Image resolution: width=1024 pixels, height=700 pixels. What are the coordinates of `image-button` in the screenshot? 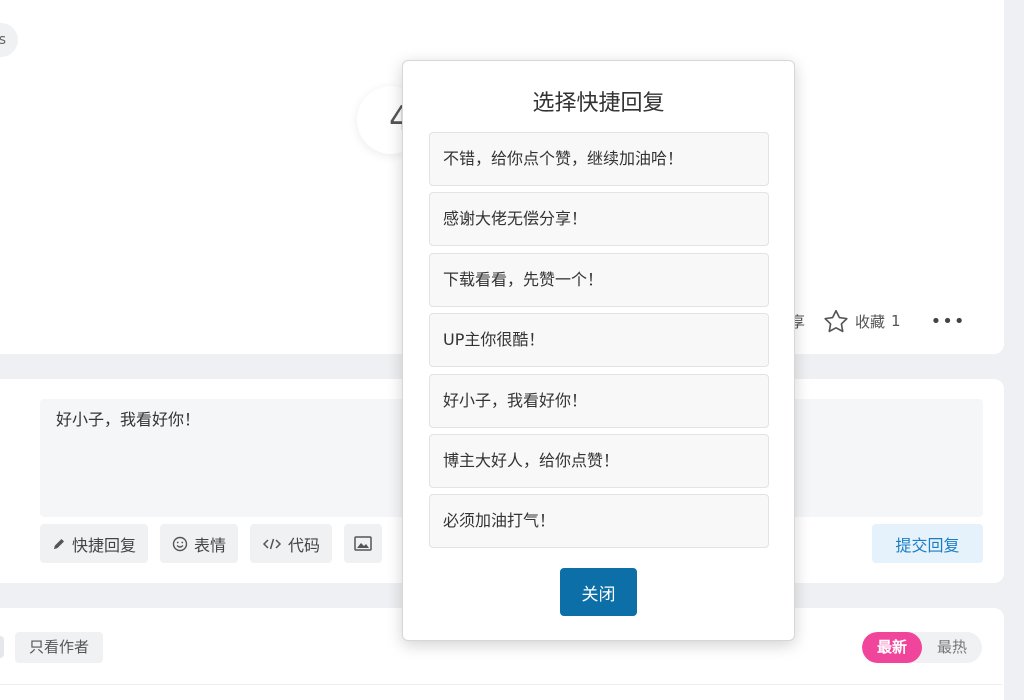 It's located at (363, 543).